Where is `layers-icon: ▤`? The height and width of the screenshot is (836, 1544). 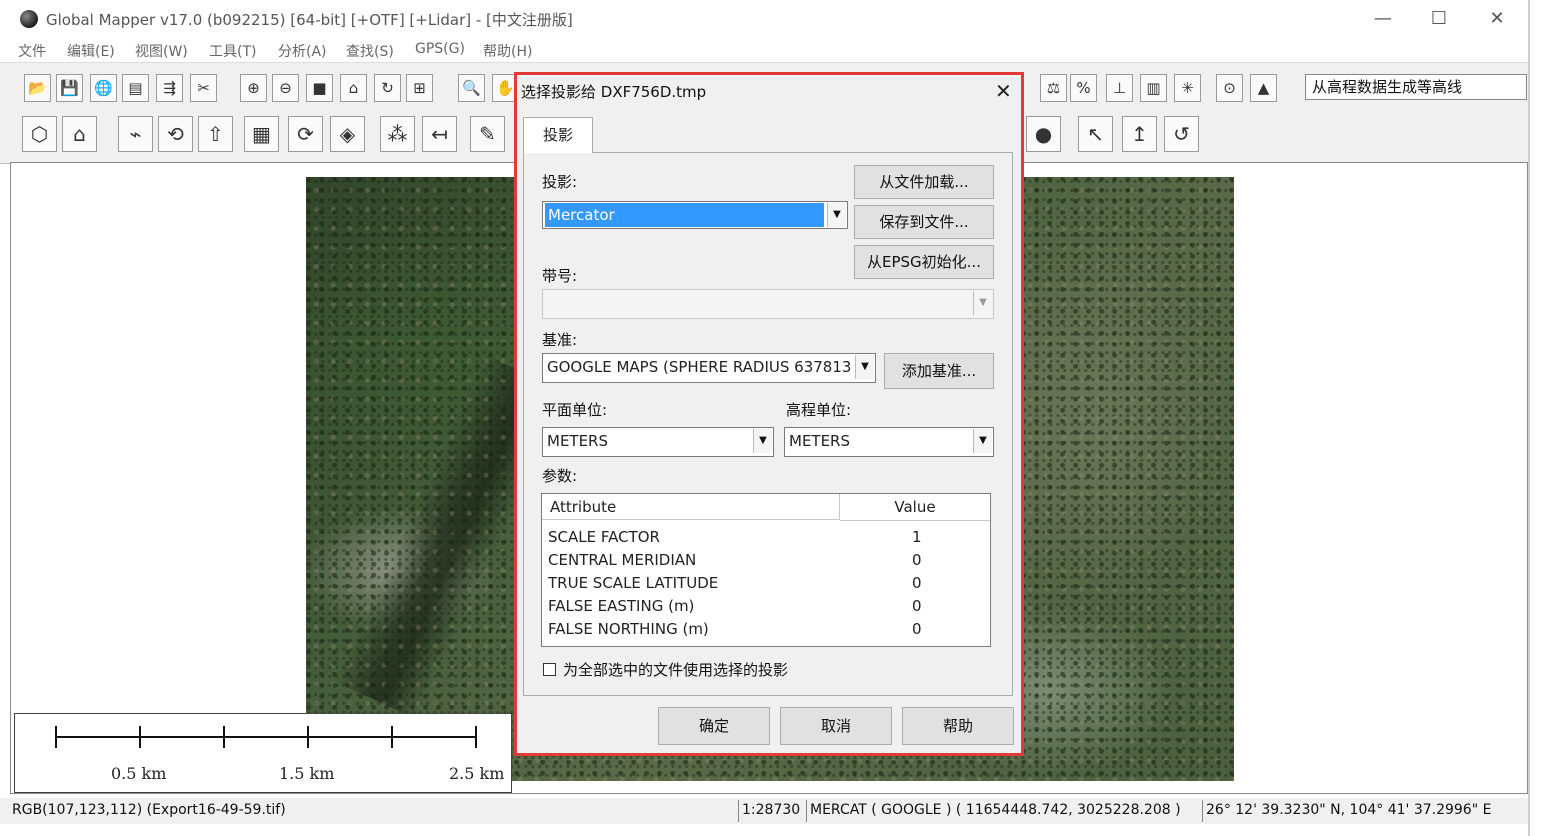
layers-icon: ▤ is located at coordinates (135, 88).